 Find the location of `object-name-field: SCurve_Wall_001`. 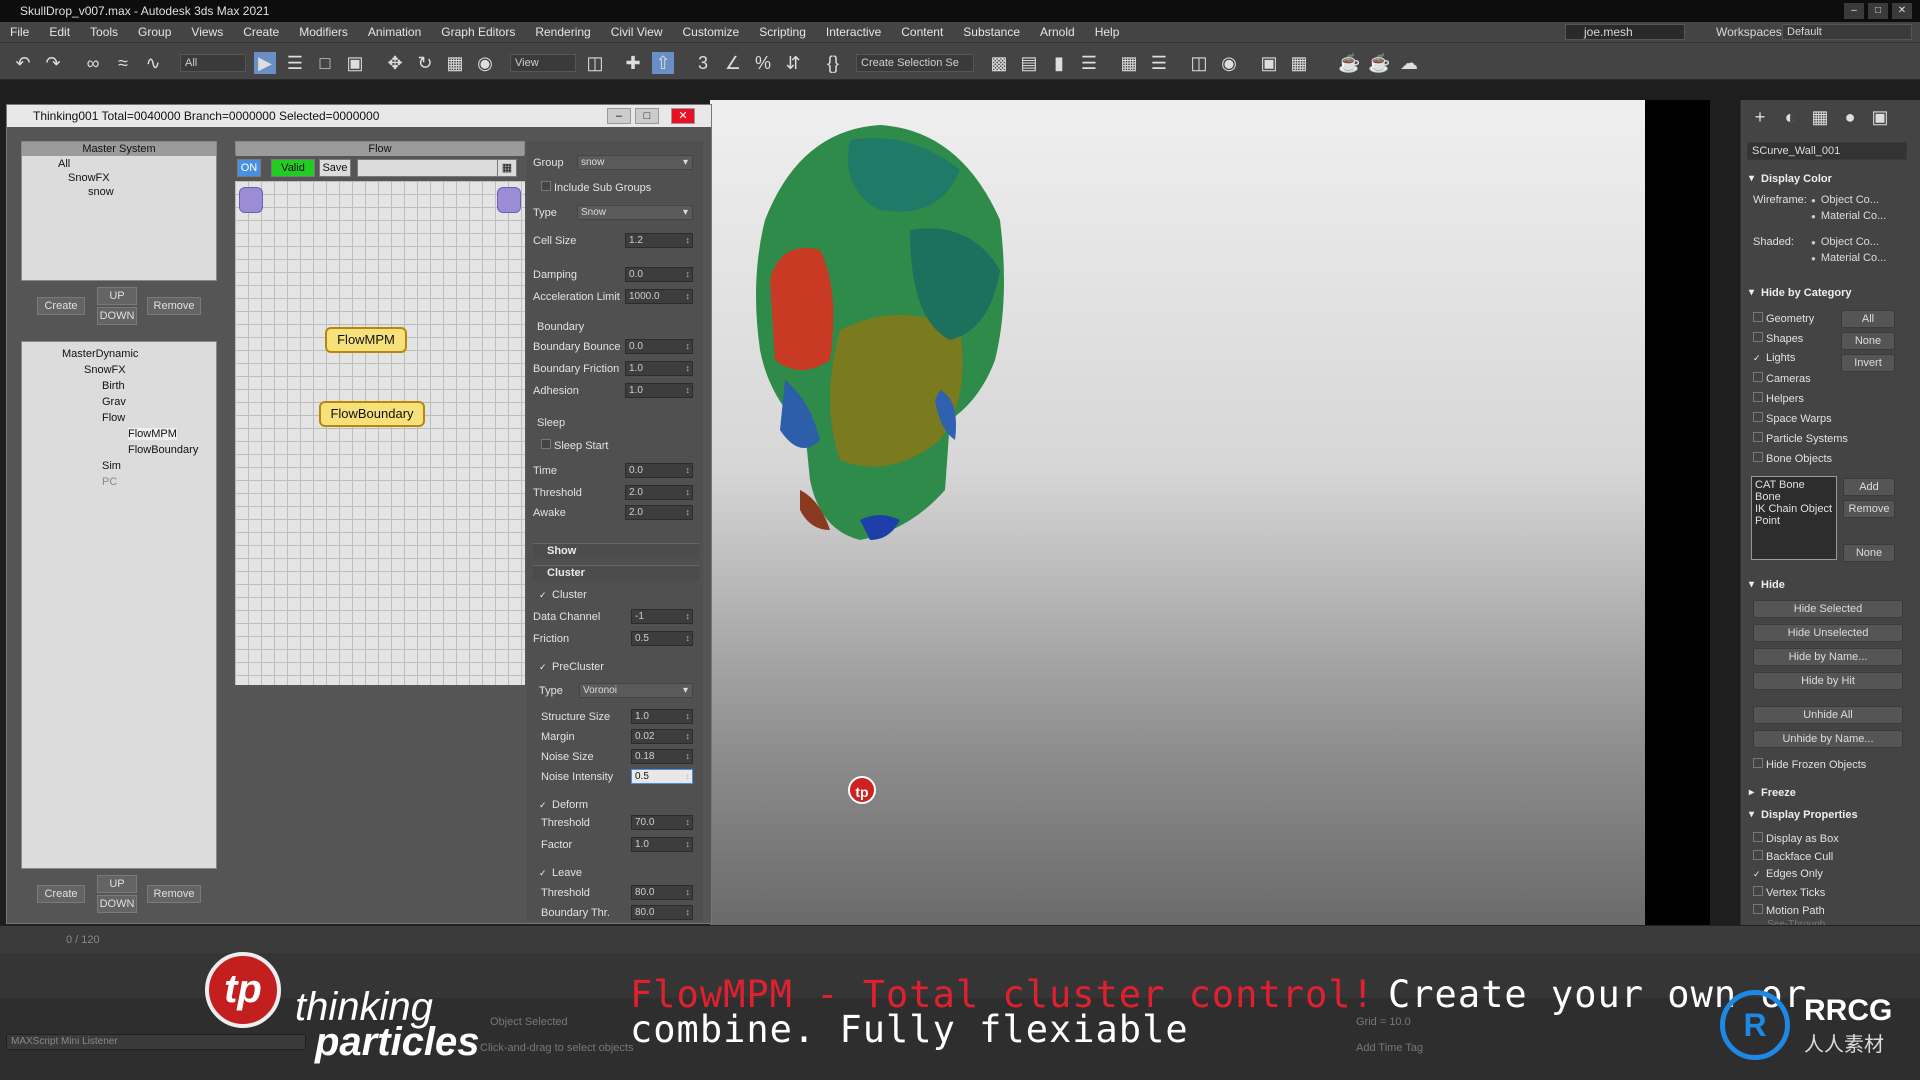

object-name-field: SCurve_Wall_001 is located at coordinates (1827, 151).